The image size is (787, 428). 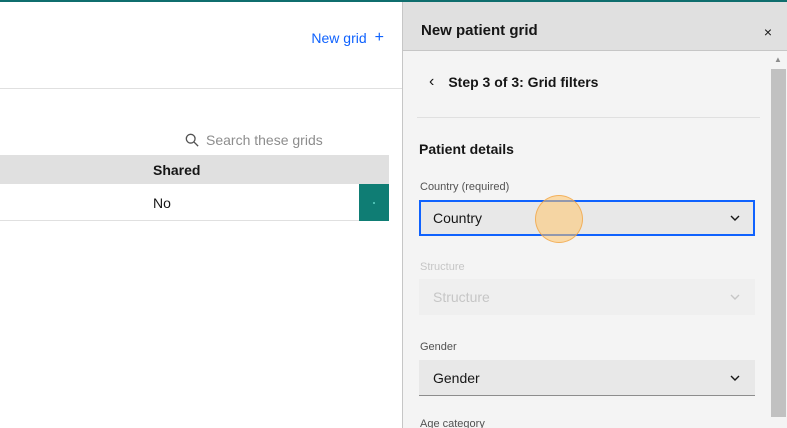 I want to click on column-header-shared: Shared, so click(x=176, y=170).